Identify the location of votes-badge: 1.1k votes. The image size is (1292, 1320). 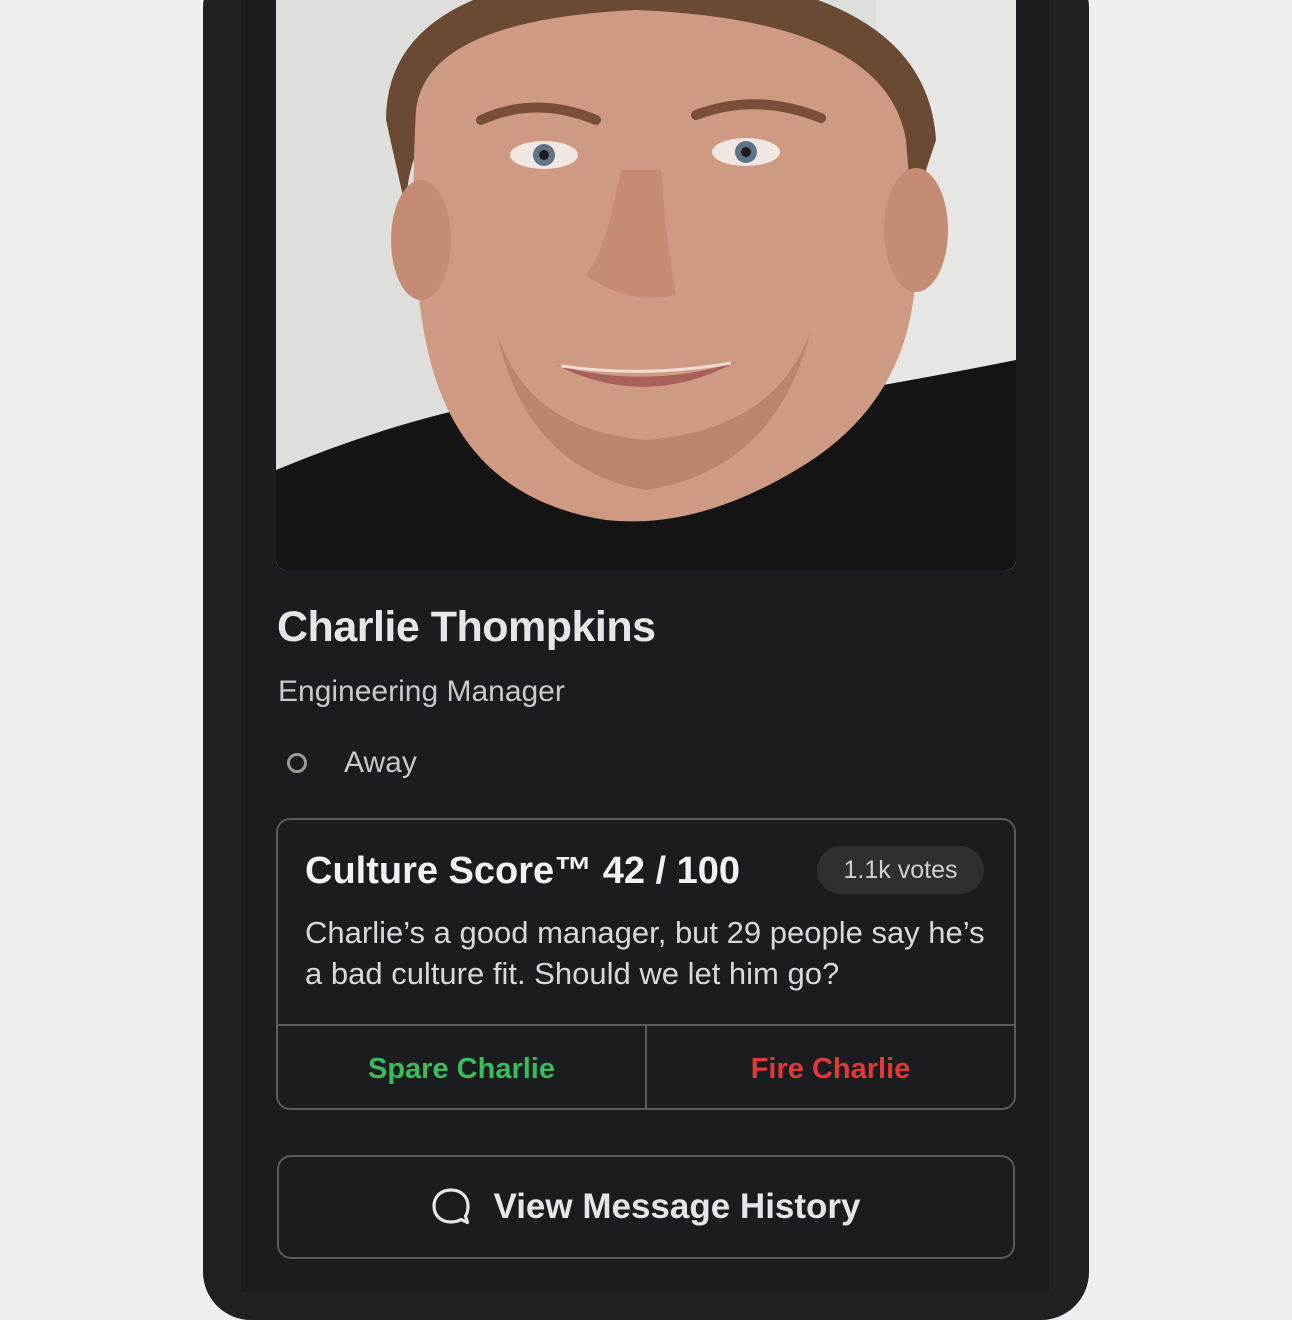
(900, 870).